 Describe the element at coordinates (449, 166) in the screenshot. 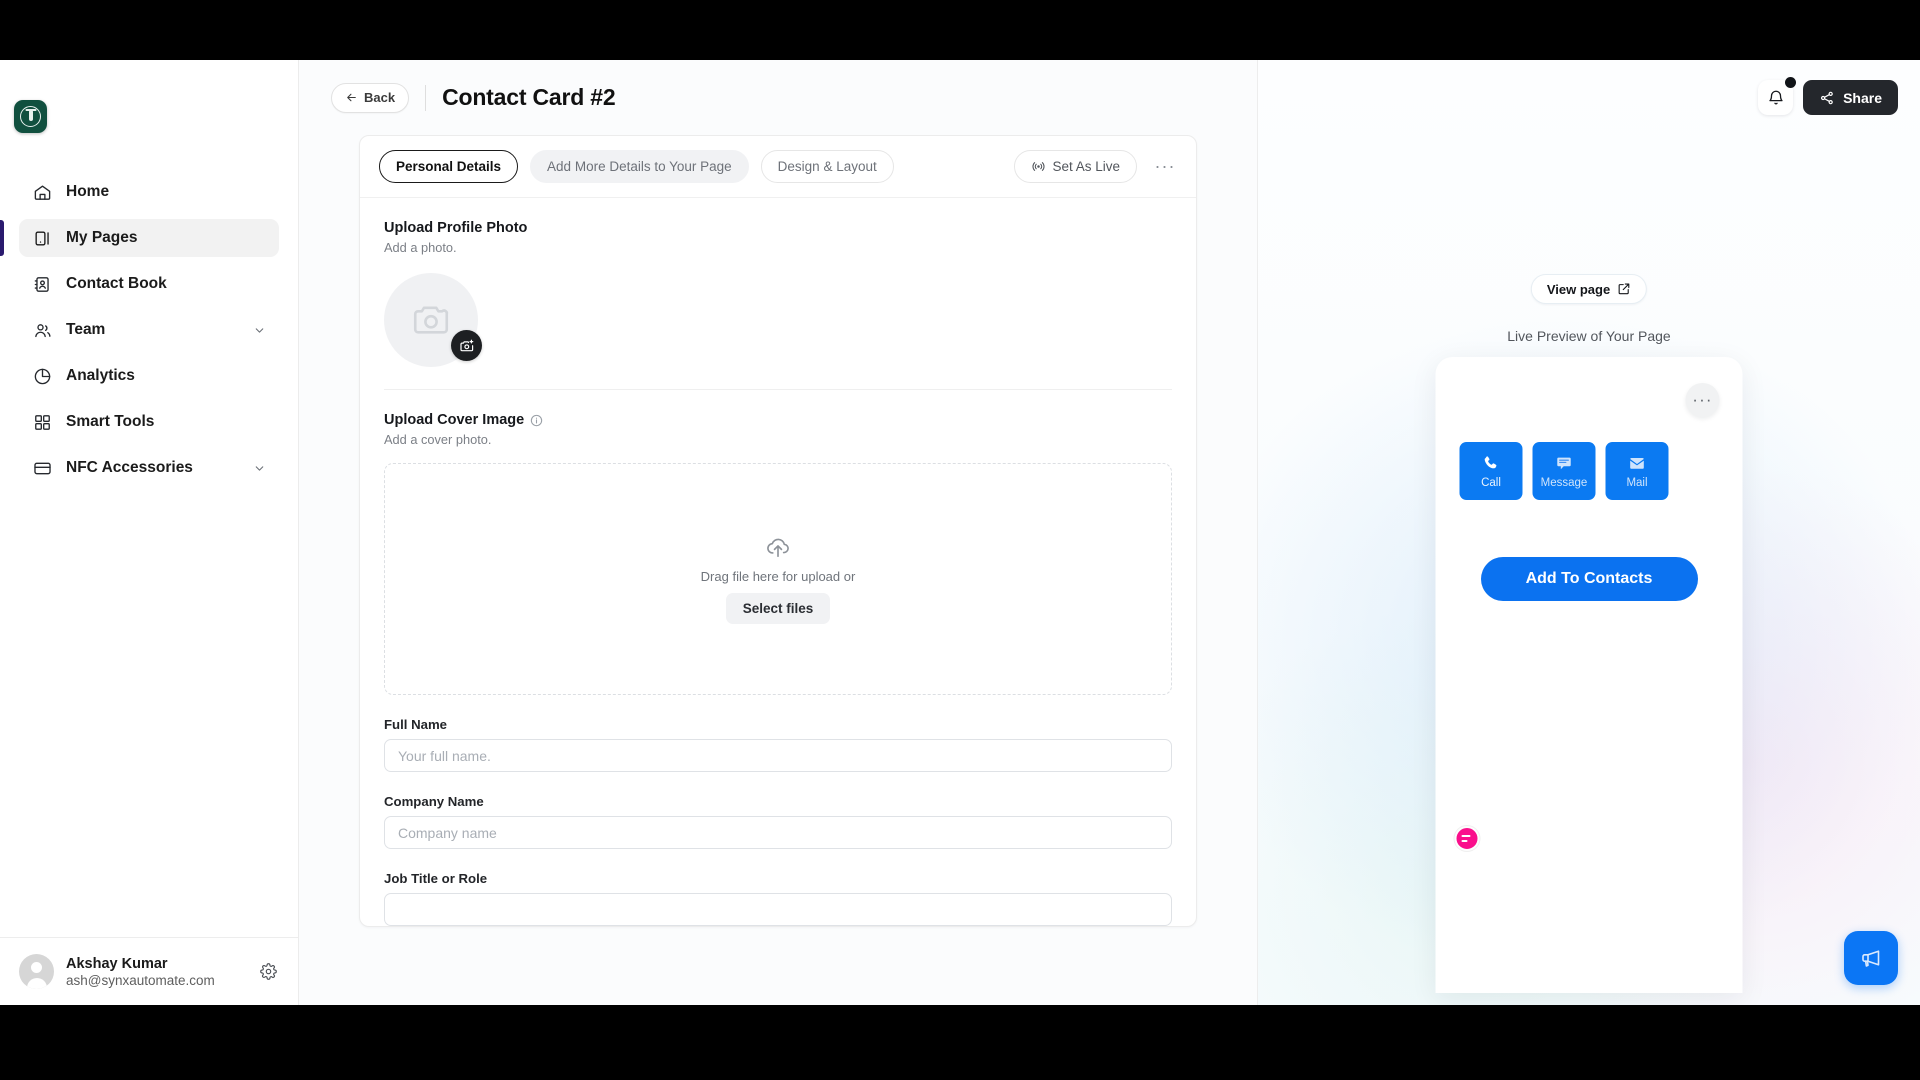

I see `tab-personal-details: Personal Details` at that location.